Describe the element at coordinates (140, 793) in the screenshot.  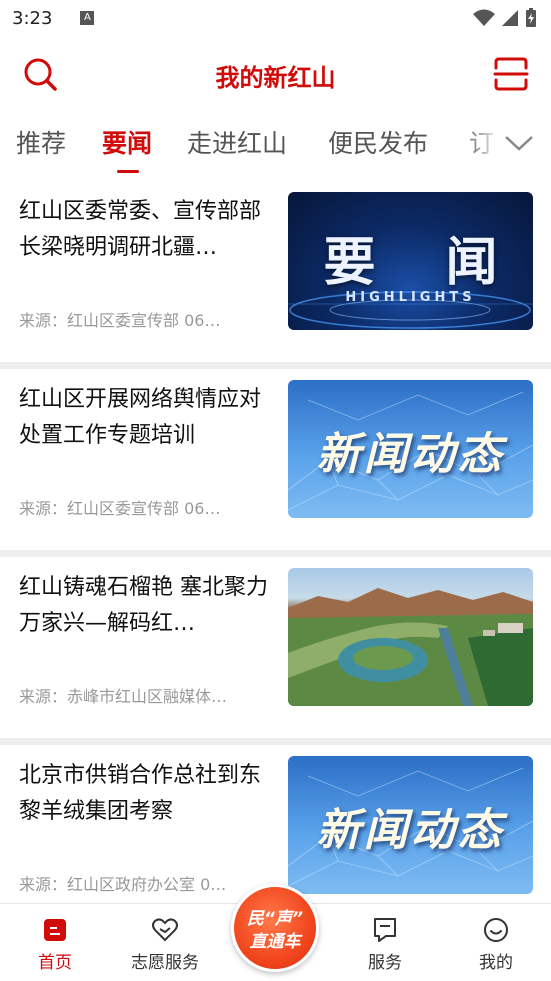
I see `news-title: 北京市供销合作总社到东黎羊绒集团考察` at that location.